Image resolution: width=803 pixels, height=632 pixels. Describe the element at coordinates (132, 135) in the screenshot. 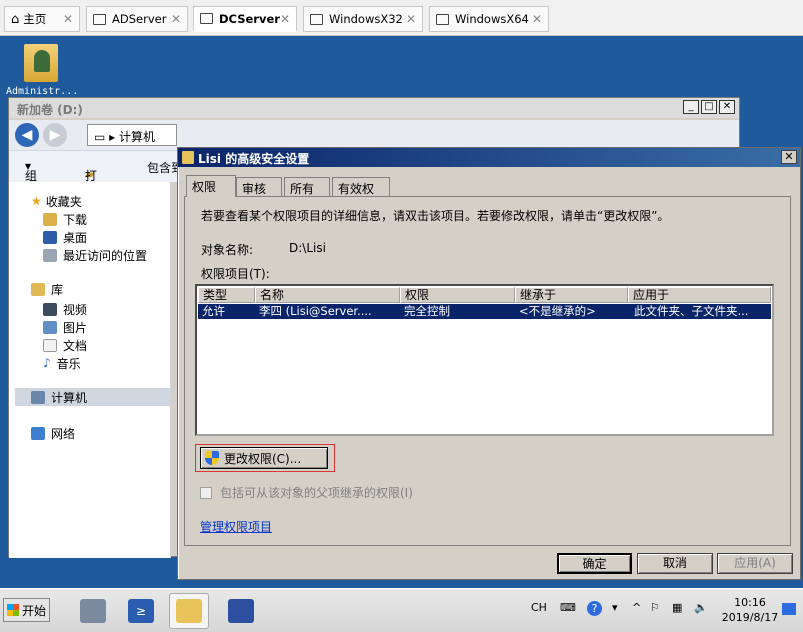

I see `address-field: ▭ ▸ 计算机` at that location.